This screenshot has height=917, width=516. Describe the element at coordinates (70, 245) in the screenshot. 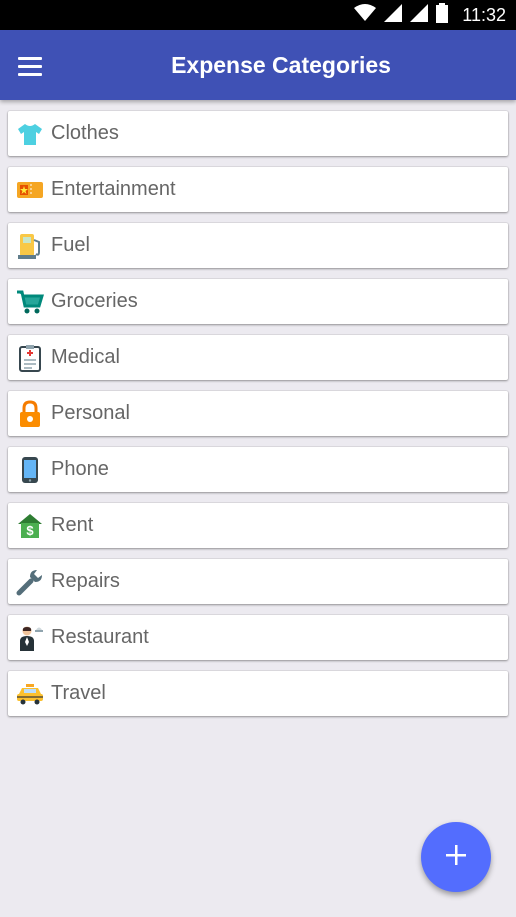

I see `list-item-label: Fuel` at that location.